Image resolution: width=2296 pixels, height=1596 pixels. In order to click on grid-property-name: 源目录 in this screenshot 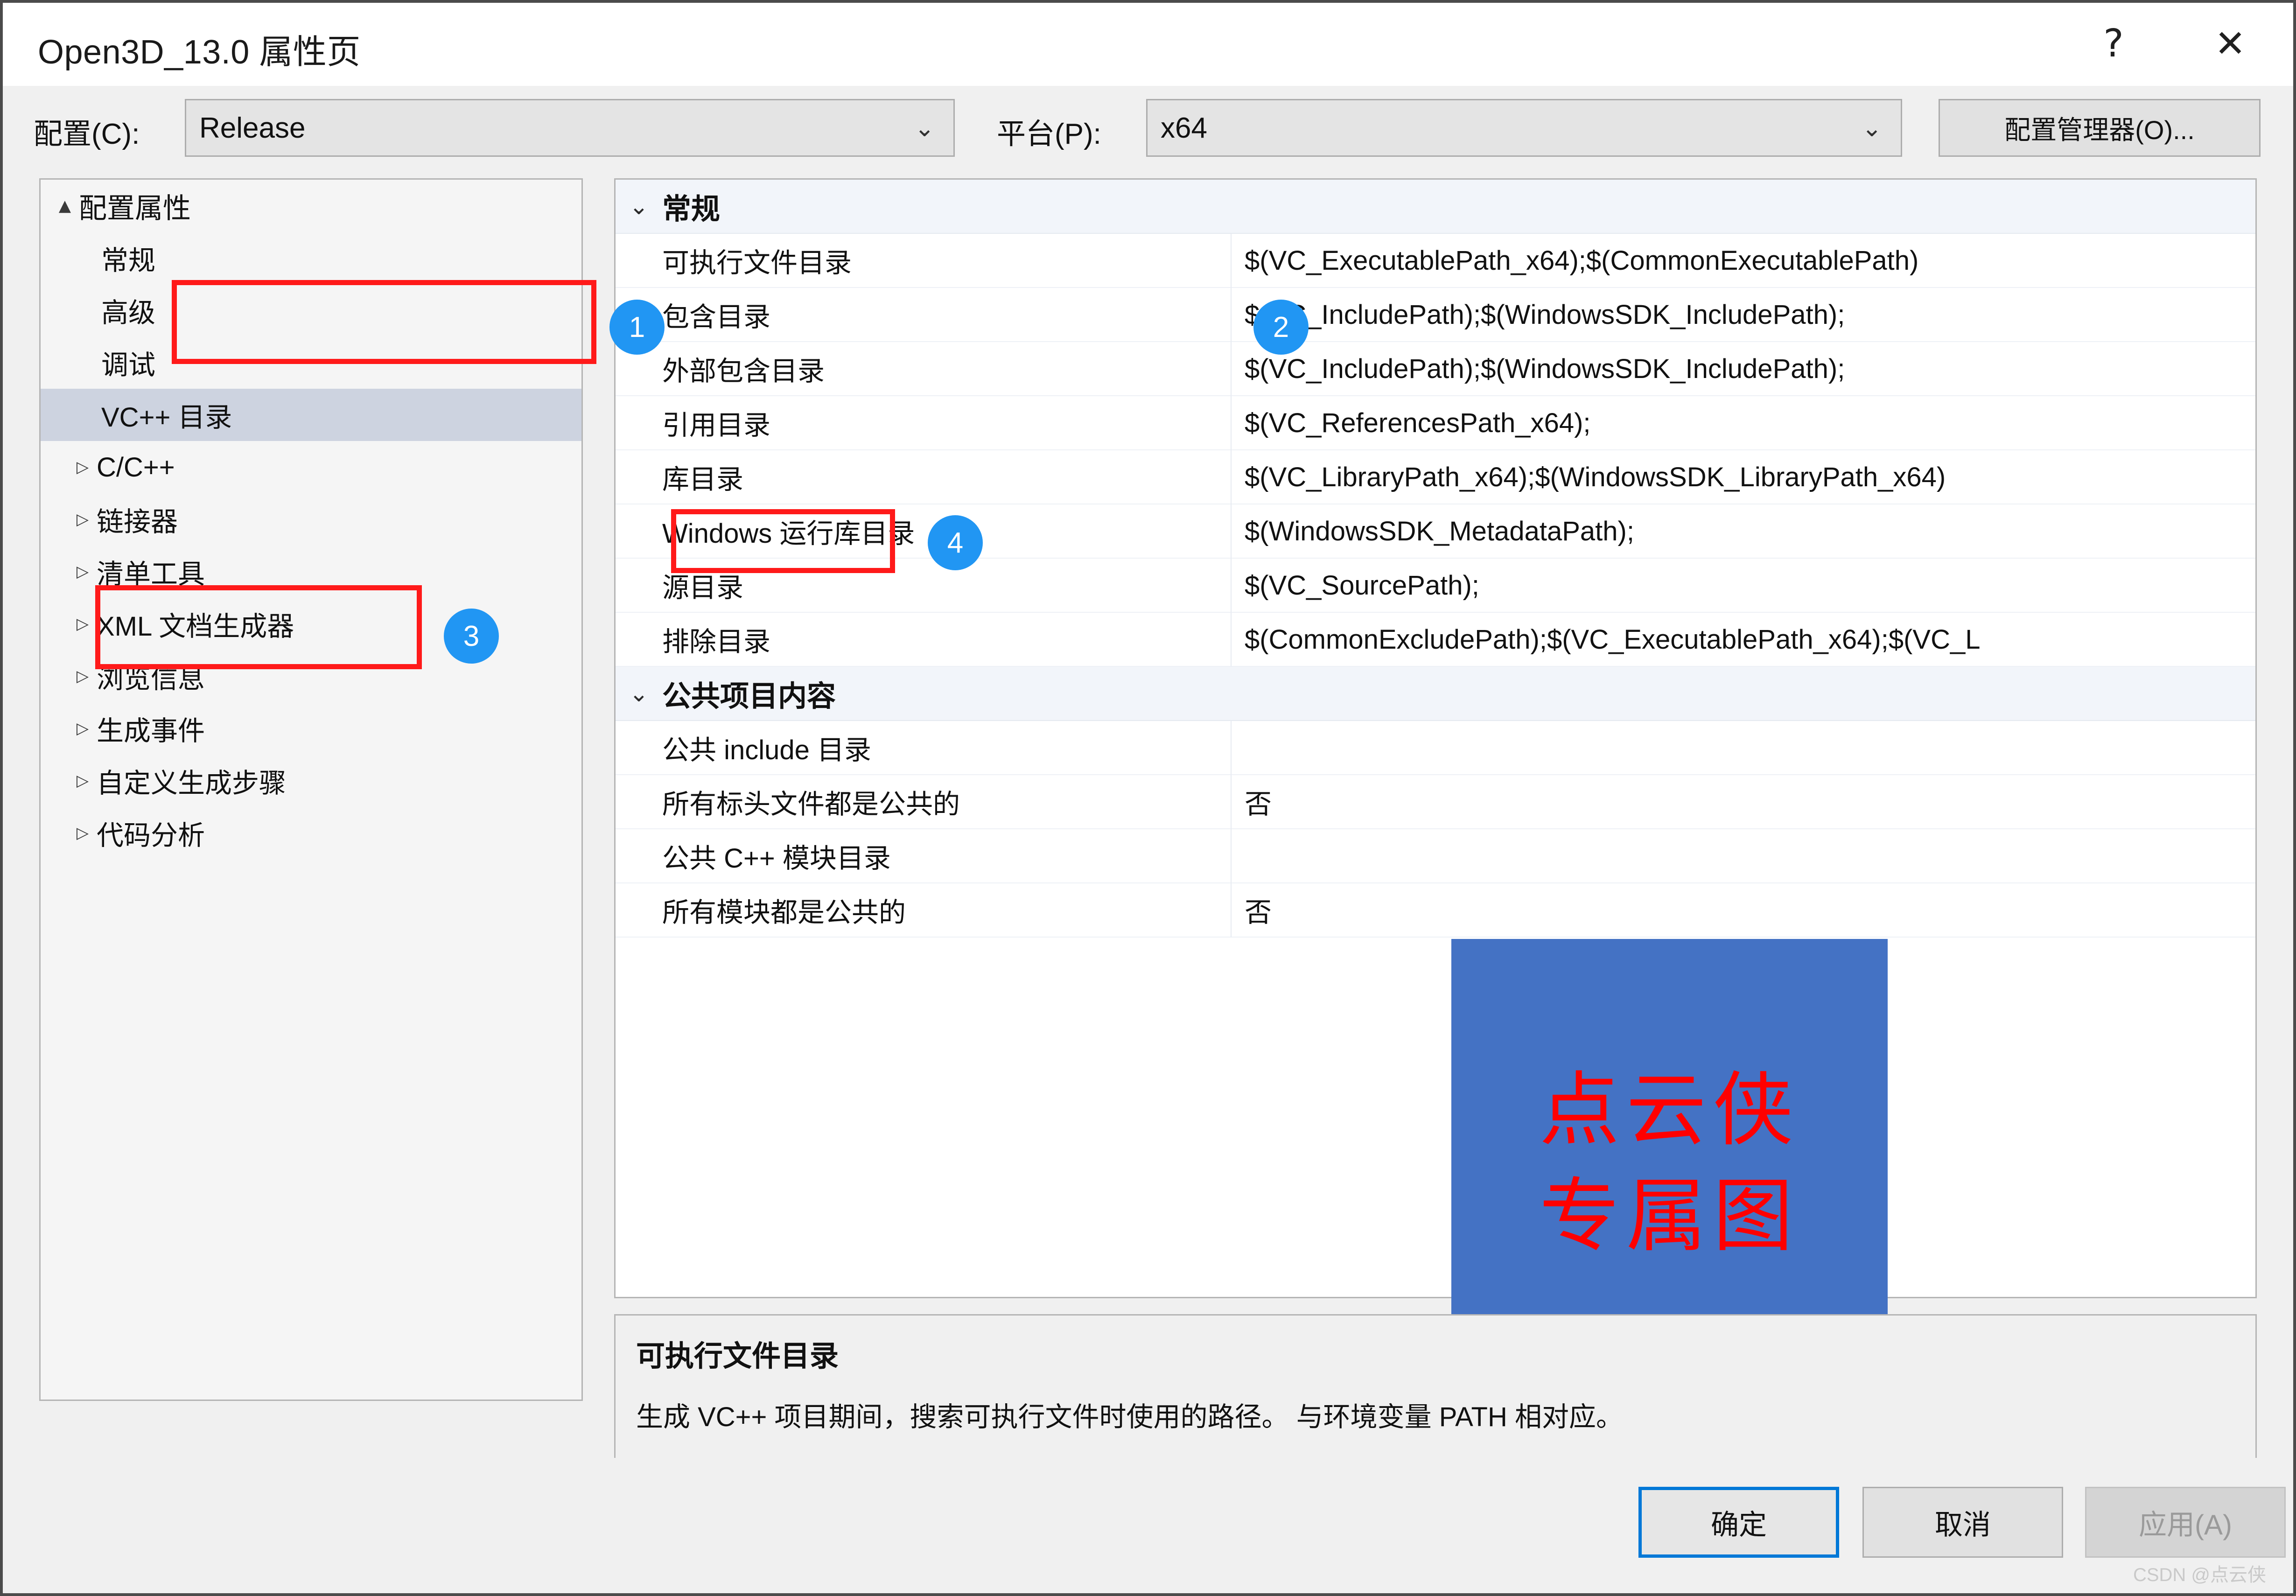, I will do `click(924, 585)`.